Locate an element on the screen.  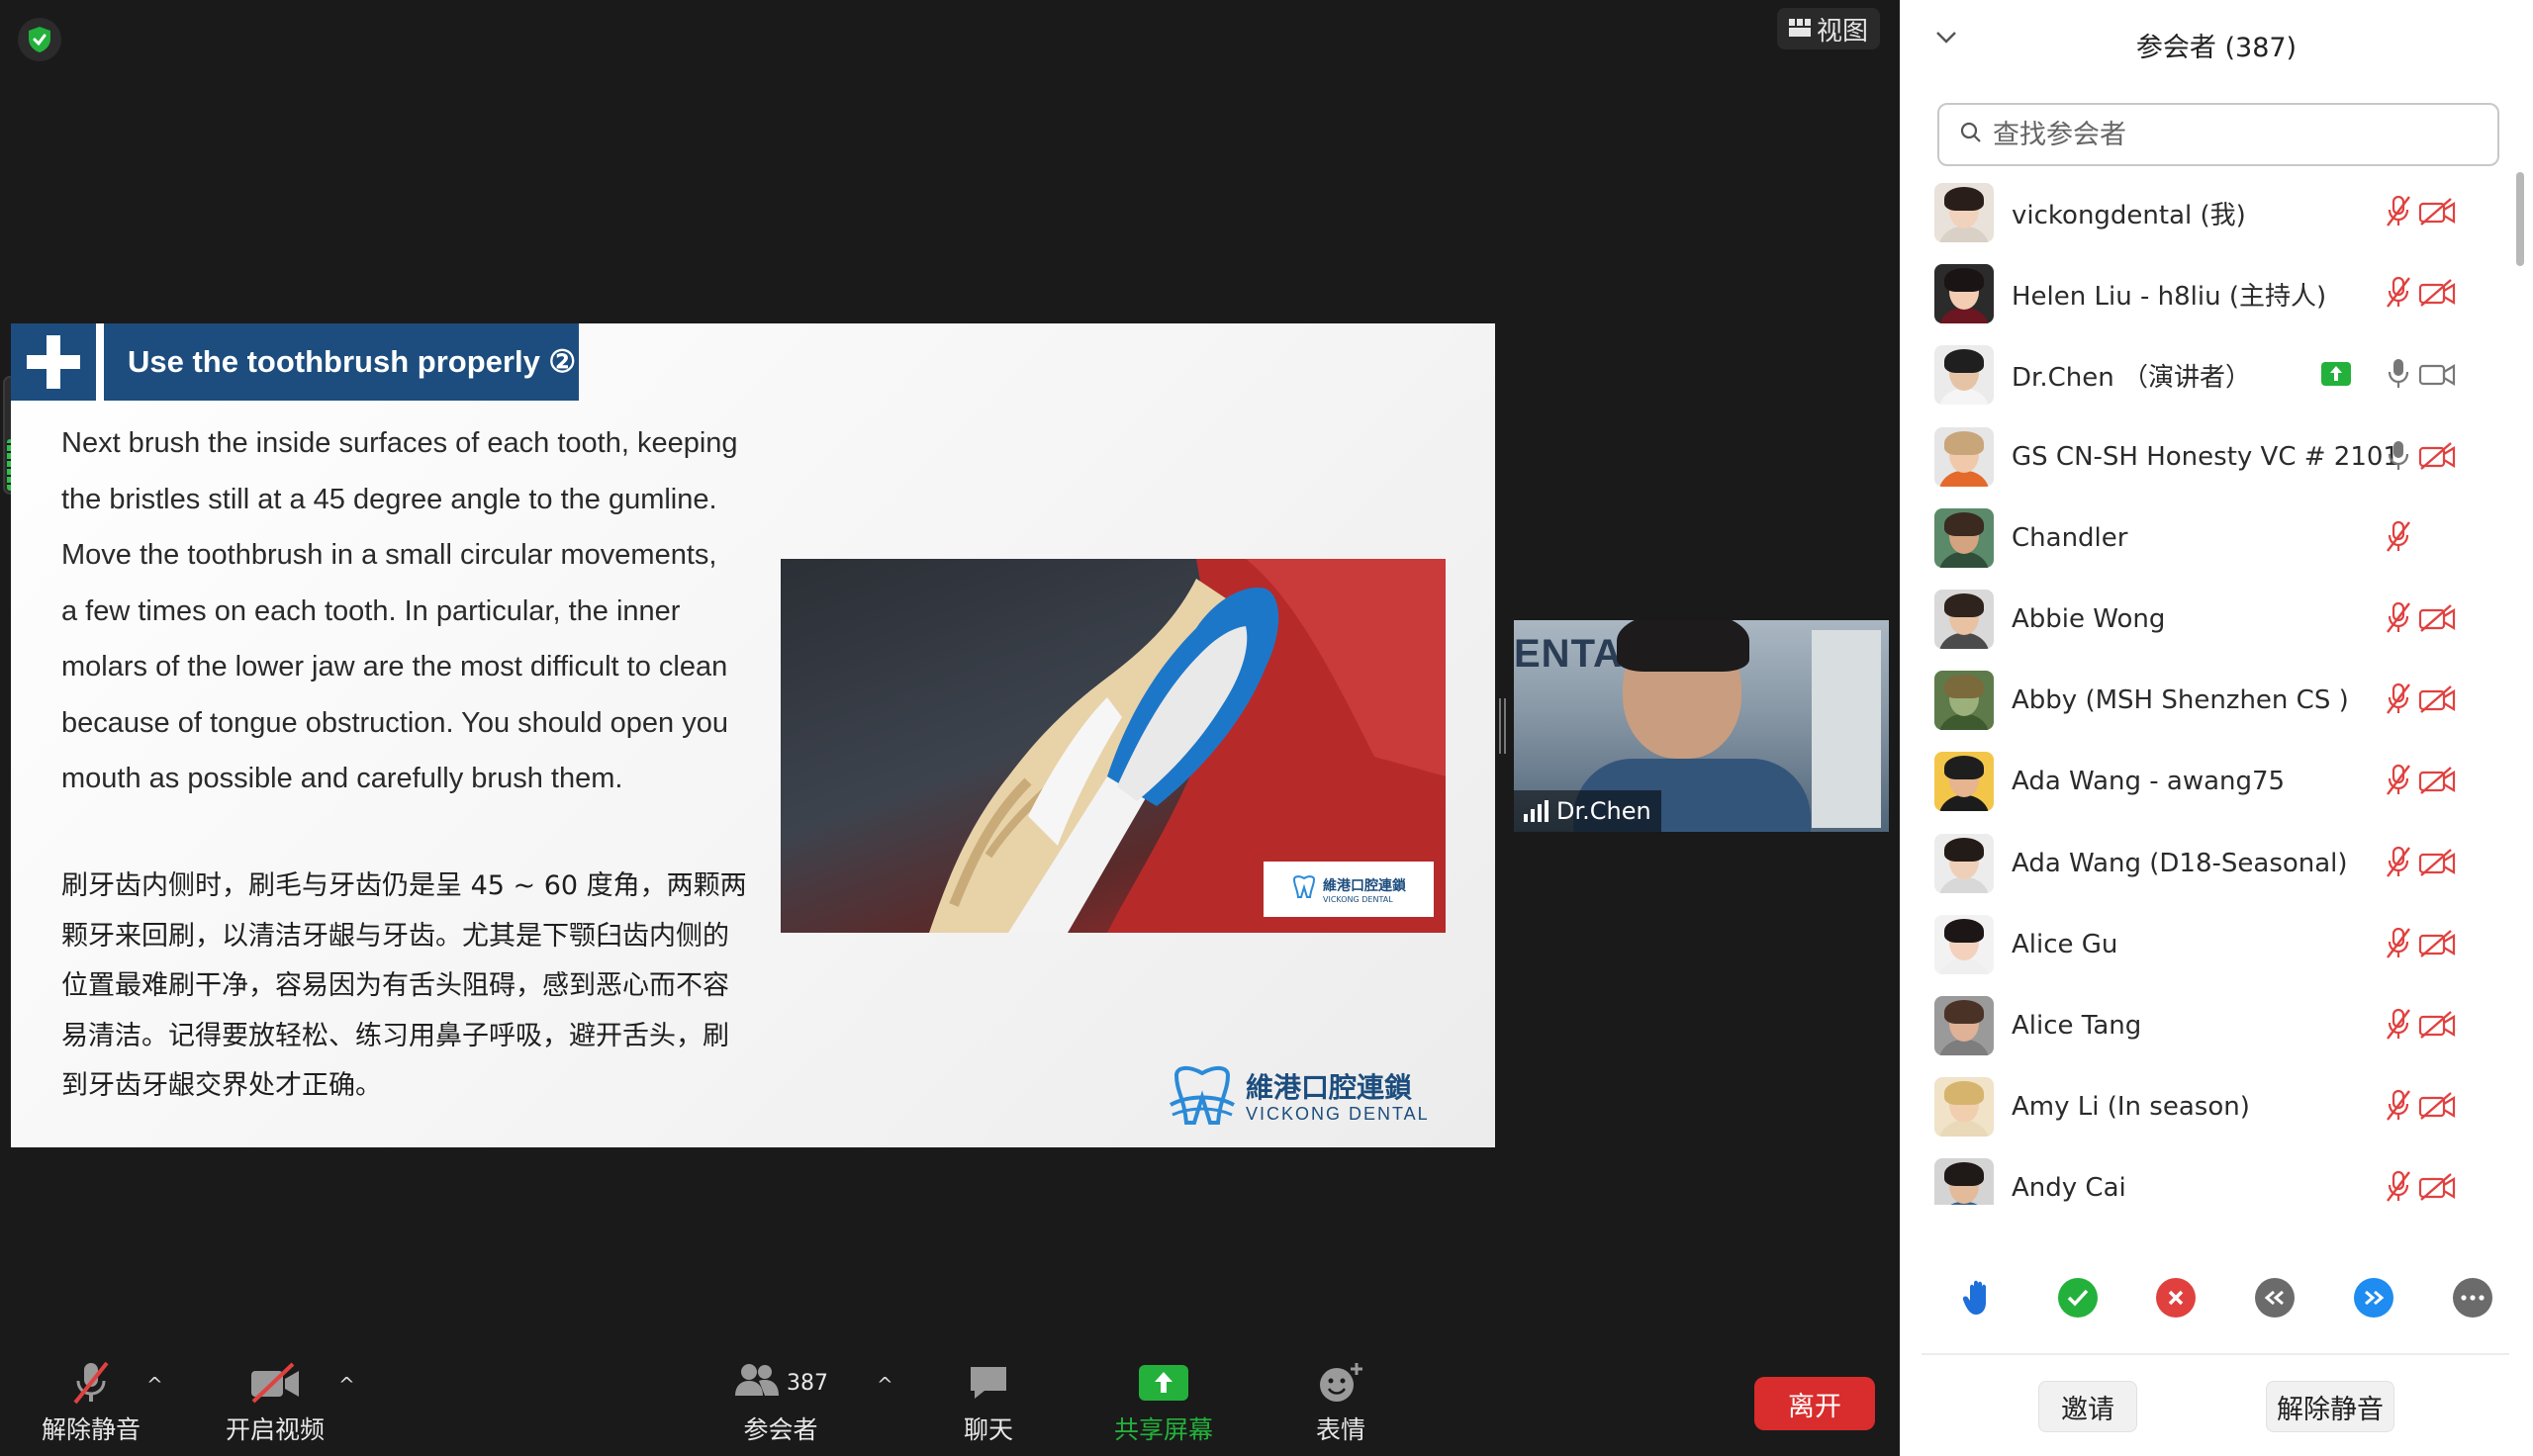
go-slower-icon is located at coordinates (2275, 1298).